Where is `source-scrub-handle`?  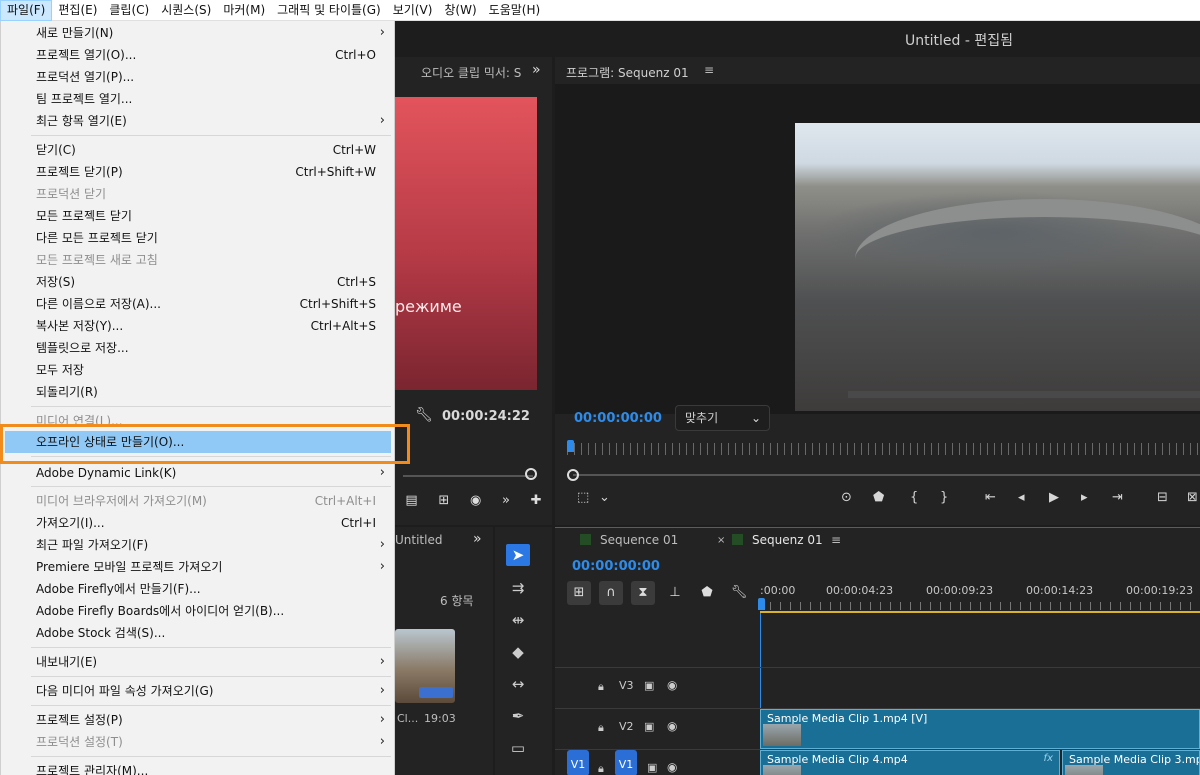
source-scrub-handle is located at coordinates (531, 474).